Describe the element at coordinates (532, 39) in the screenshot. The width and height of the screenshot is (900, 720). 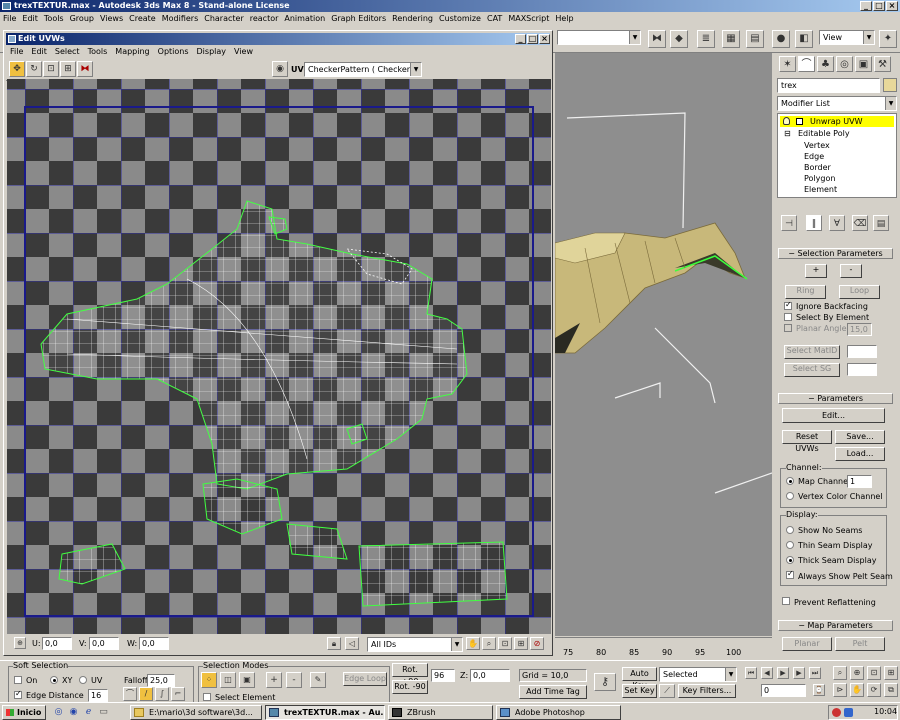
I see `uvw-maximize-button: □` at that location.